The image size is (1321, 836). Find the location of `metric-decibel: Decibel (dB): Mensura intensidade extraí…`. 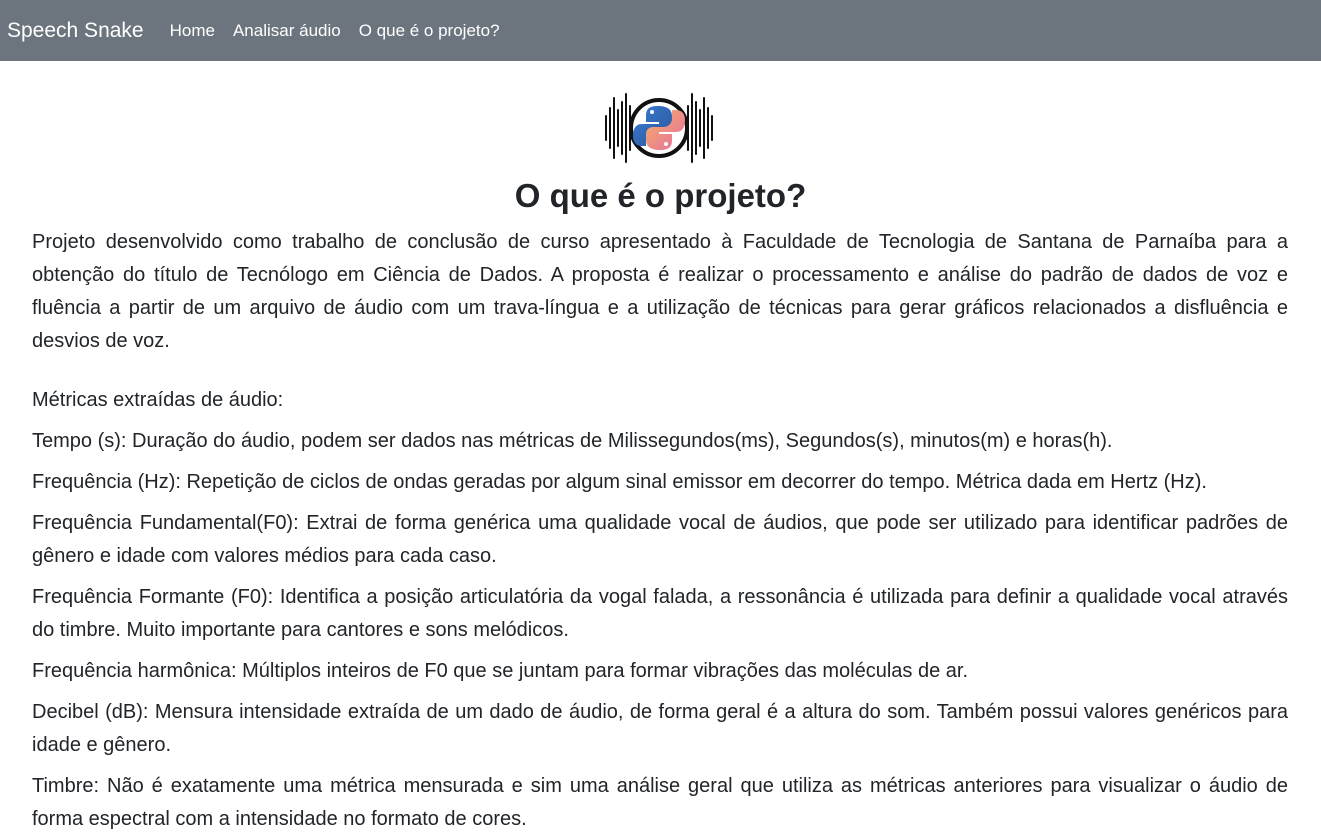

metric-decibel: Decibel (dB): Mensura intensidade extraí… is located at coordinates (660, 728).